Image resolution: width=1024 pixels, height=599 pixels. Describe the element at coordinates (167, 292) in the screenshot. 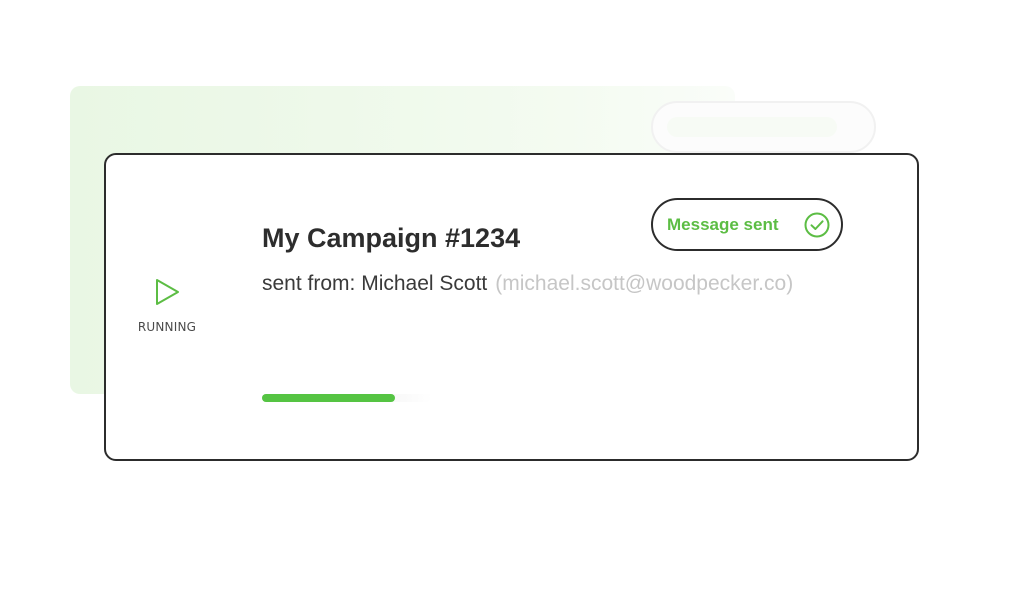

I see `play-icon` at that location.